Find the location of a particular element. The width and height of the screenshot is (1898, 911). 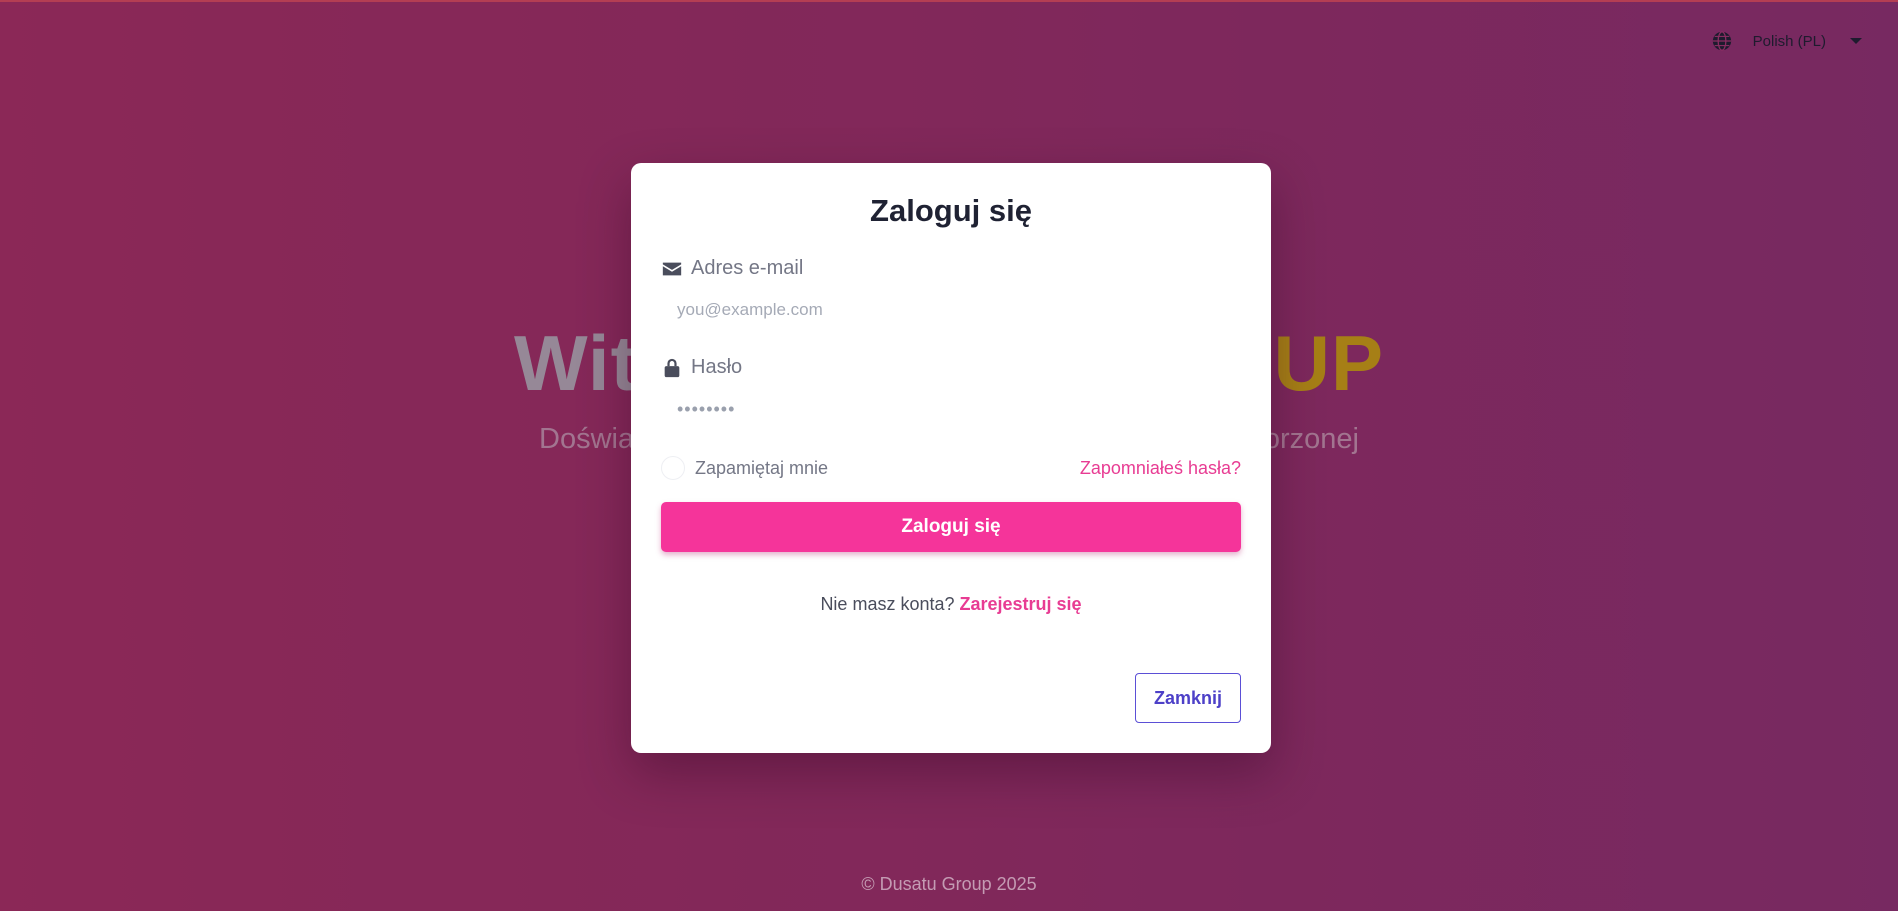

remember-me-checkbox is located at coordinates (673, 468).